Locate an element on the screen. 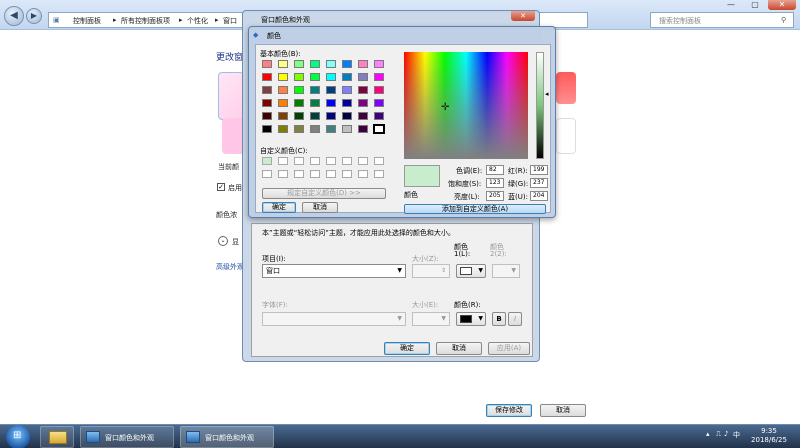 The width and height of the screenshot is (800, 448). back-button: ◀ is located at coordinates (14, 16).